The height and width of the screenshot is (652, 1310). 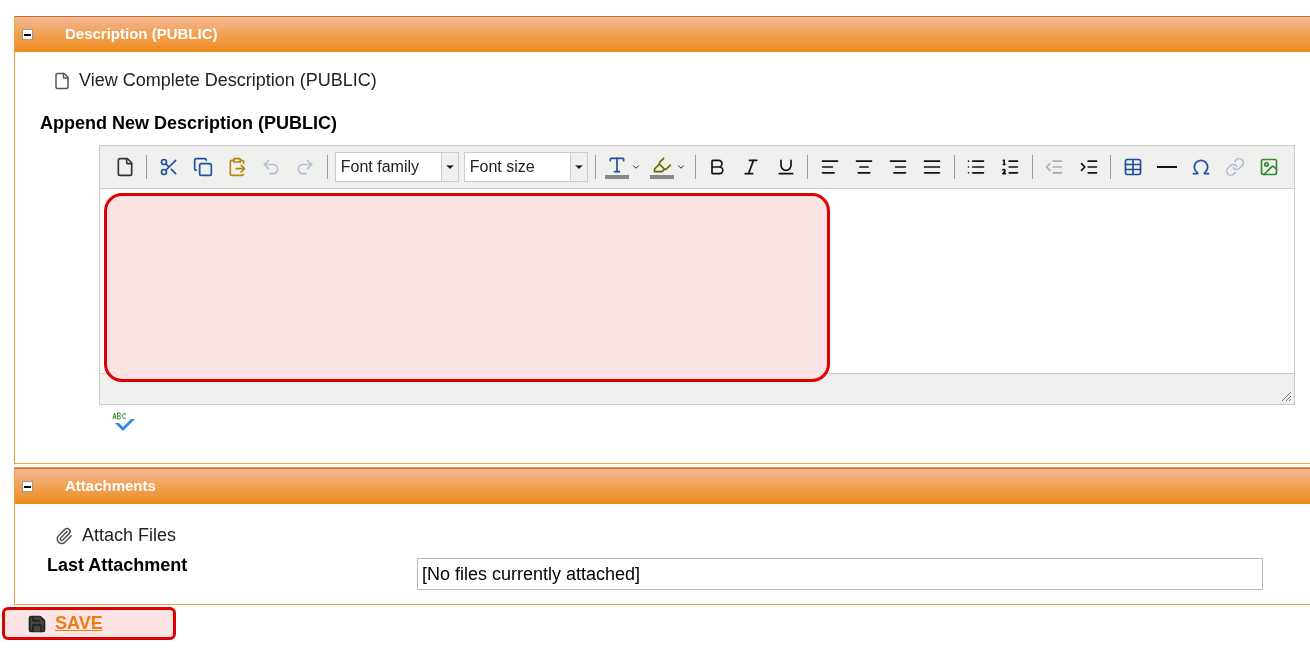 I want to click on numbered-list-icon, so click(x=1010, y=167).